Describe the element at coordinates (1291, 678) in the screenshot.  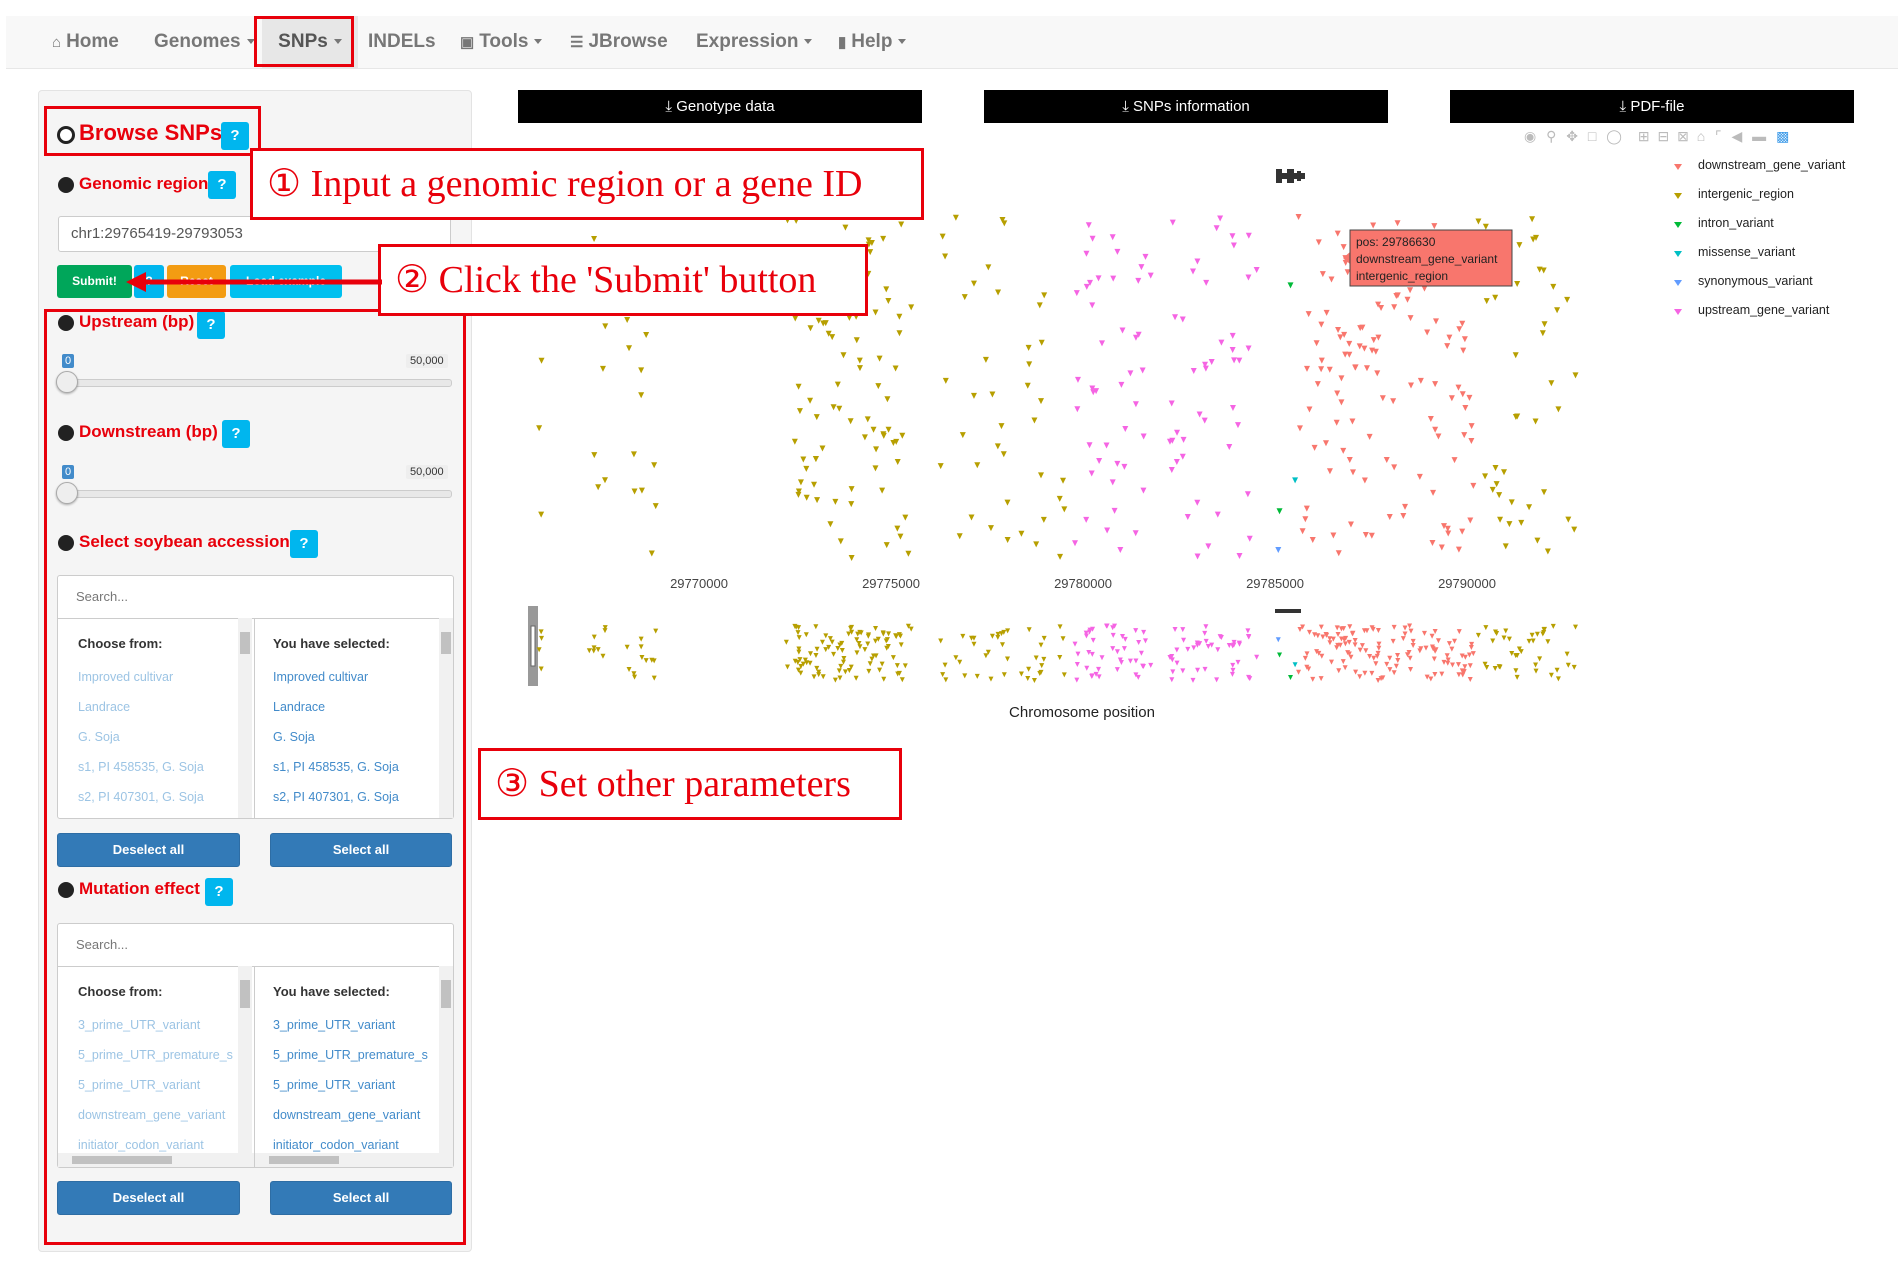
I see `range-point-intron-variant` at that location.